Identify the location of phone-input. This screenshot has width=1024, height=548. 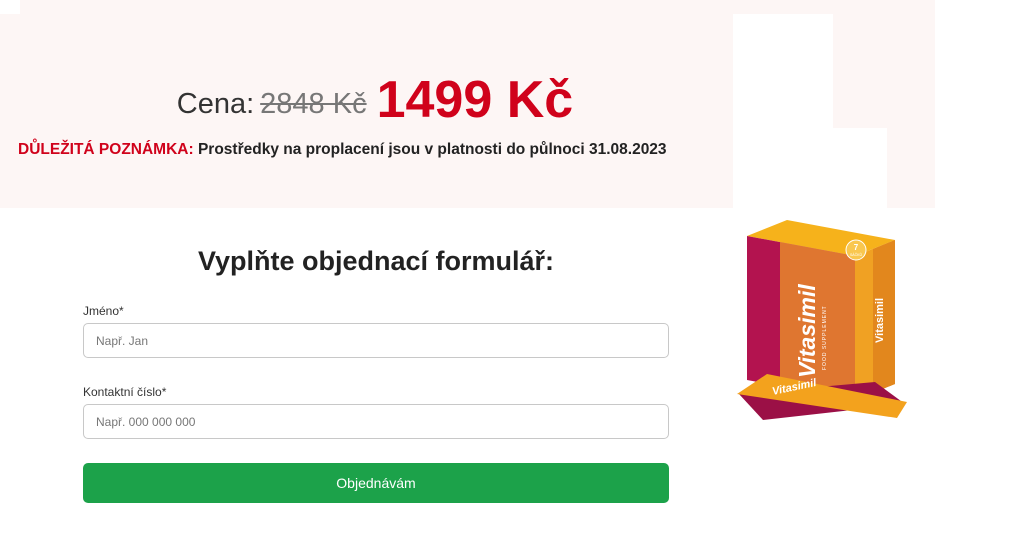
(376, 421).